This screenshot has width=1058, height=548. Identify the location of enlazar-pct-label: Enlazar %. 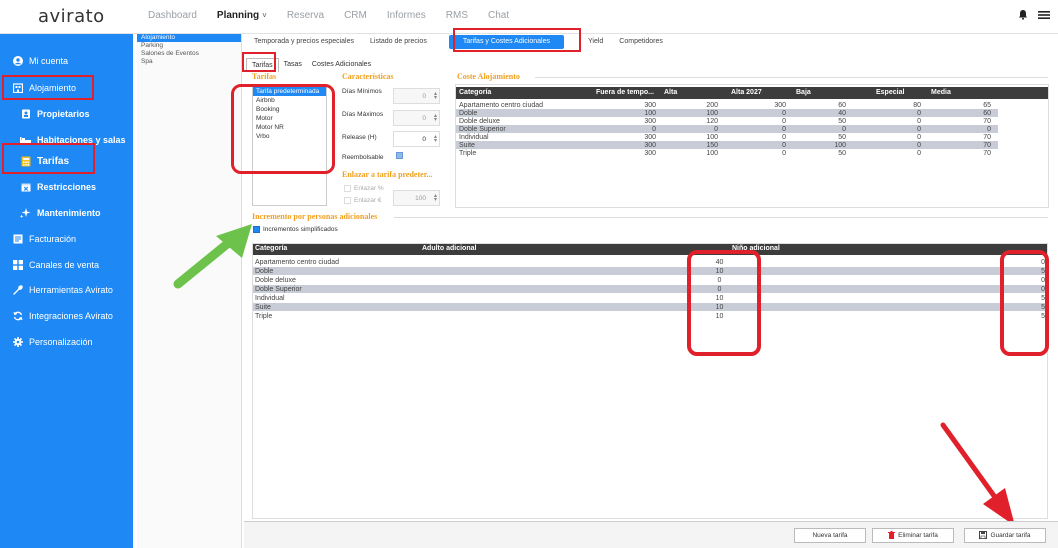
(369, 188).